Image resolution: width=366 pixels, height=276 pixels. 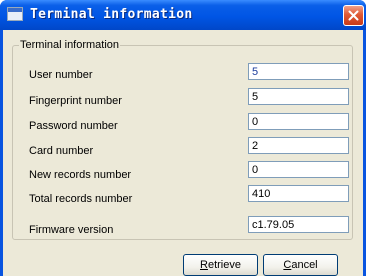 What do you see at coordinates (61, 75) in the screenshot?
I see `user-number-label: User number` at bounding box center [61, 75].